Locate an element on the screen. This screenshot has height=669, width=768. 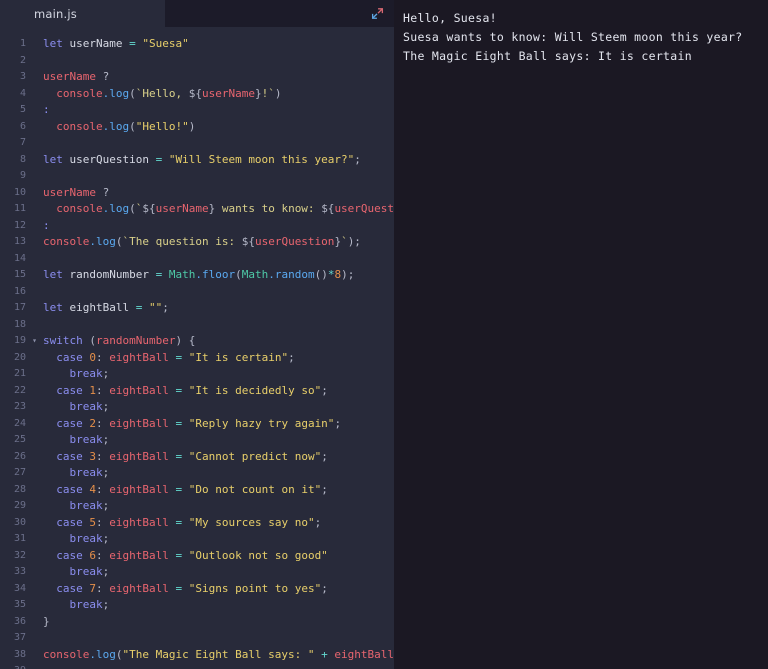
expand-arrows-icon is located at coordinates (377, 13).